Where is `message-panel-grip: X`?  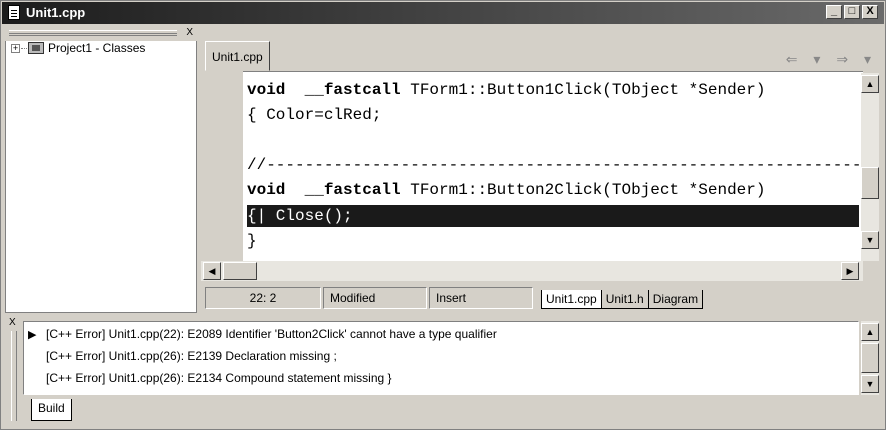 message-panel-grip: X is located at coordinates (14, 371).